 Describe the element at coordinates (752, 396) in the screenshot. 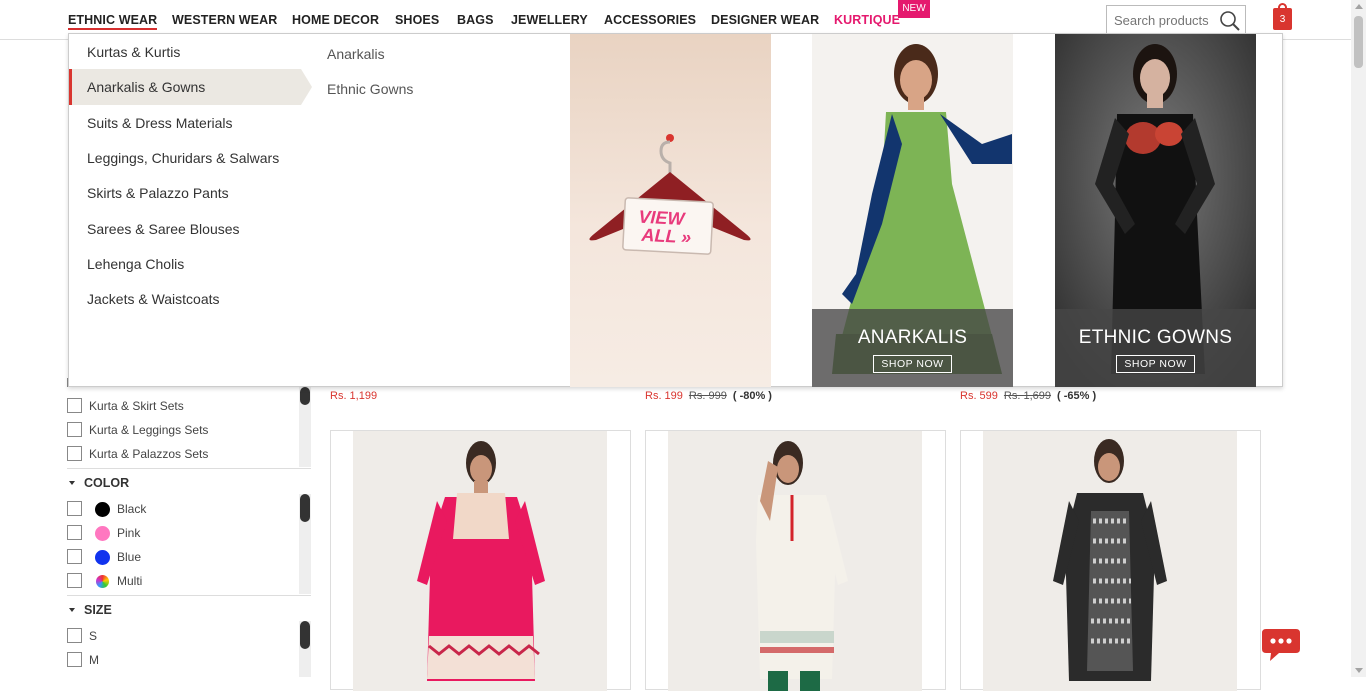

I see `discount-badge: ( -80% )` at that location.